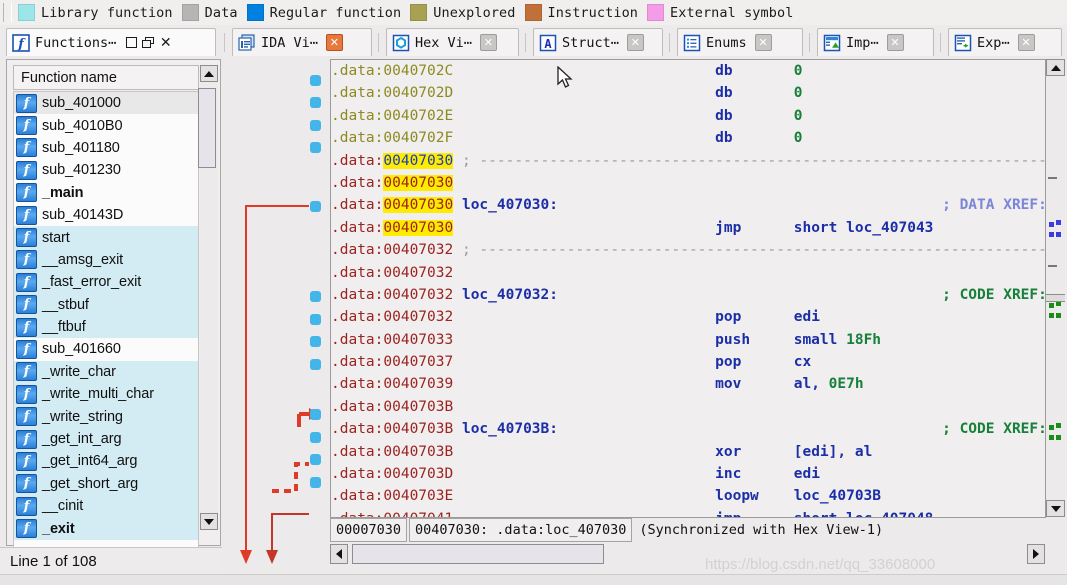  What do you see at coordinates (688, 474) in the screenshot?
I see `disassembly-line: .data:0040703D inc edi` at bounding box center [688, 474].